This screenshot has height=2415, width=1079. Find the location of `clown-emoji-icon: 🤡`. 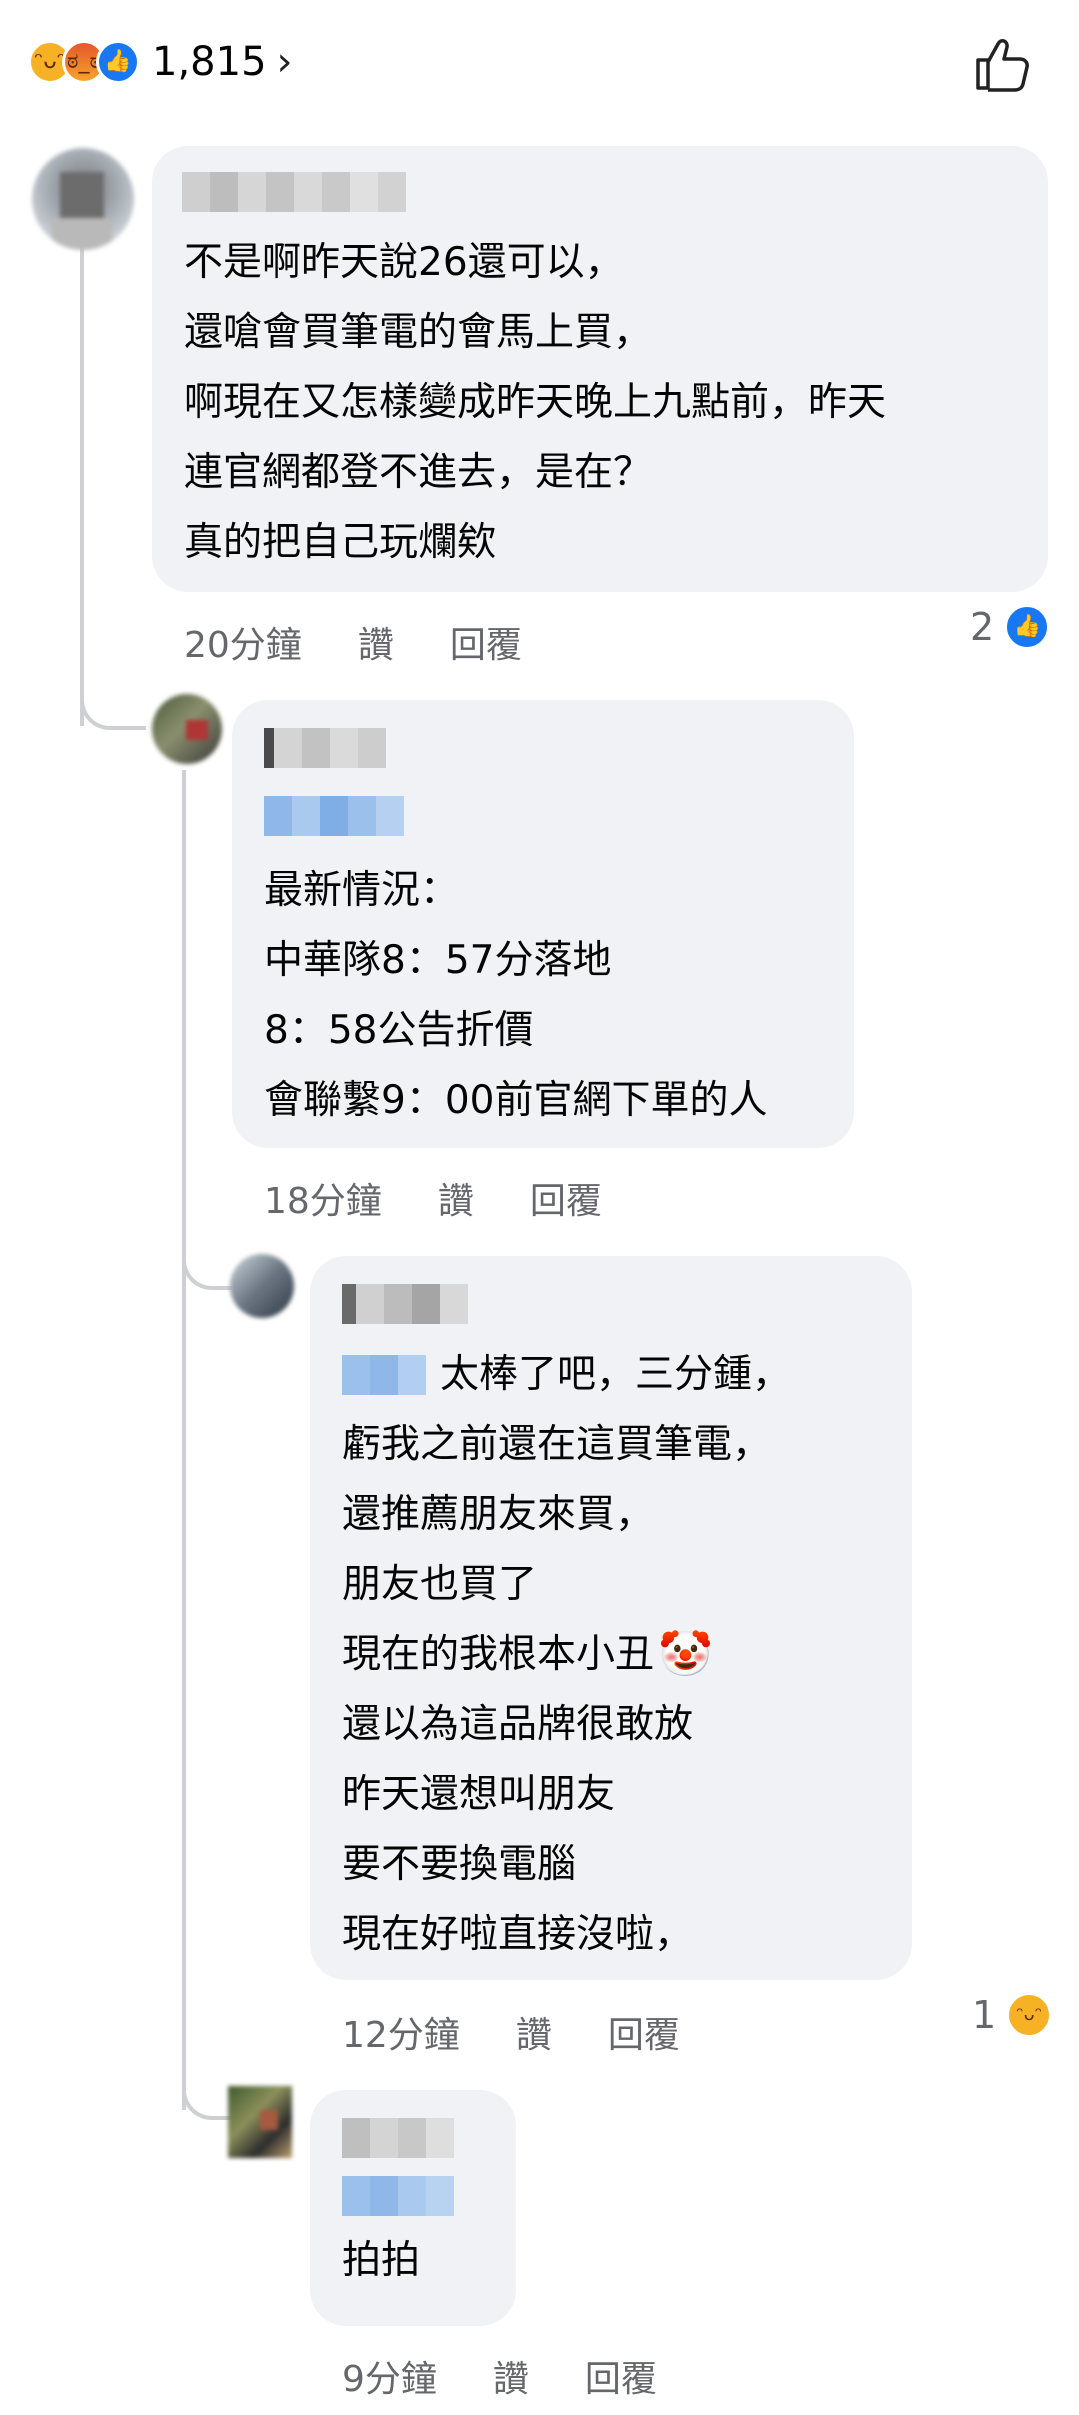

clown-emoji-icon: 🤡 is located at coordinates (685, 1654).